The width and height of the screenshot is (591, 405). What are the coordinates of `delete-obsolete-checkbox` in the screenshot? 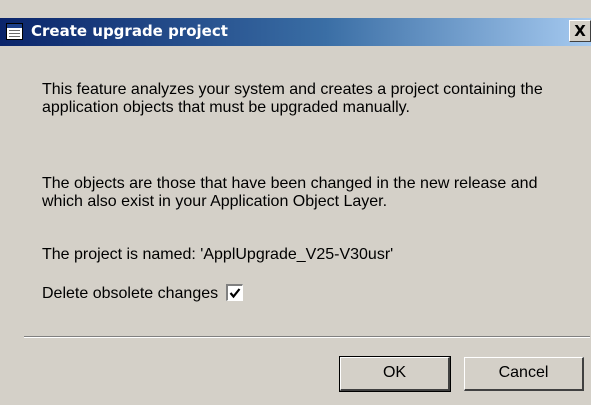 It's located at (234, 292).